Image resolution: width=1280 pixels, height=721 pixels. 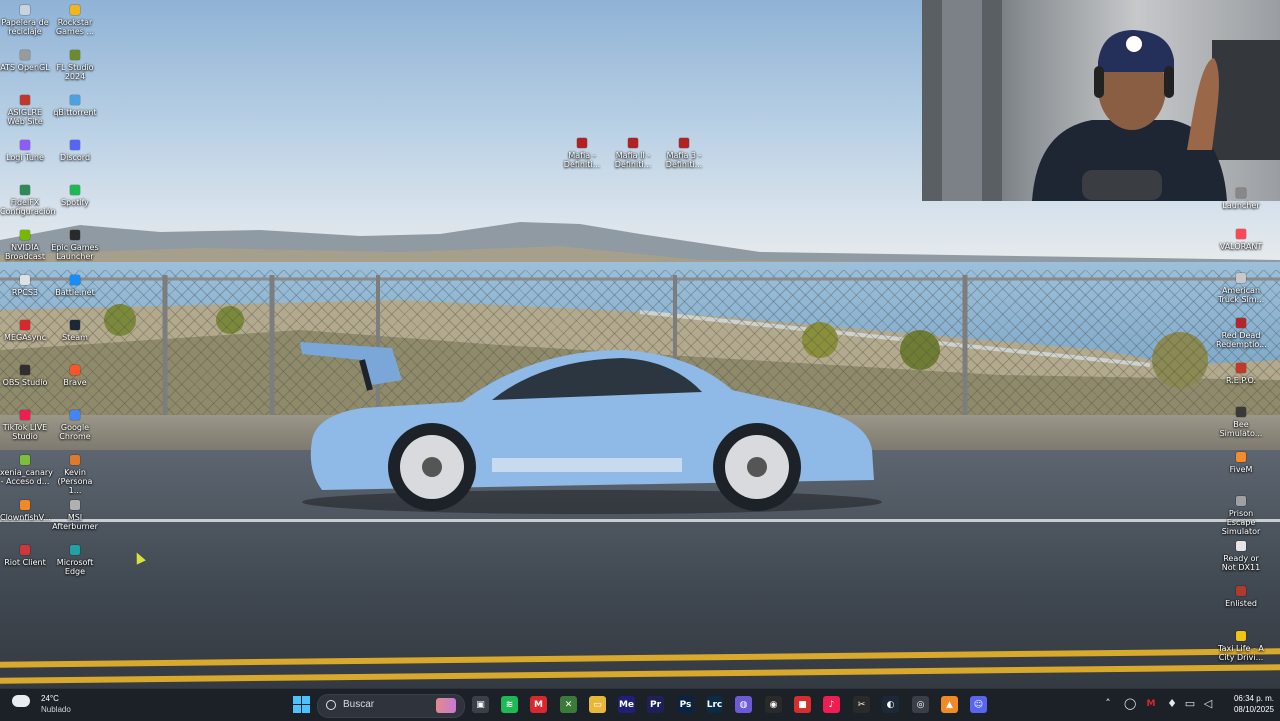 I want to click on tray-overflow-icon: ˄, so click(x=1108, y=704).